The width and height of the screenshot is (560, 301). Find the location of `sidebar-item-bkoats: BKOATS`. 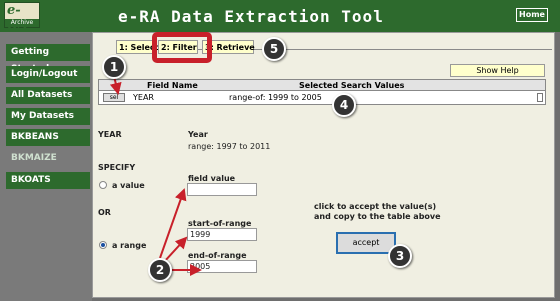

sidebar-item-bkoats: BKOATS is located at coordinates (48, 180).